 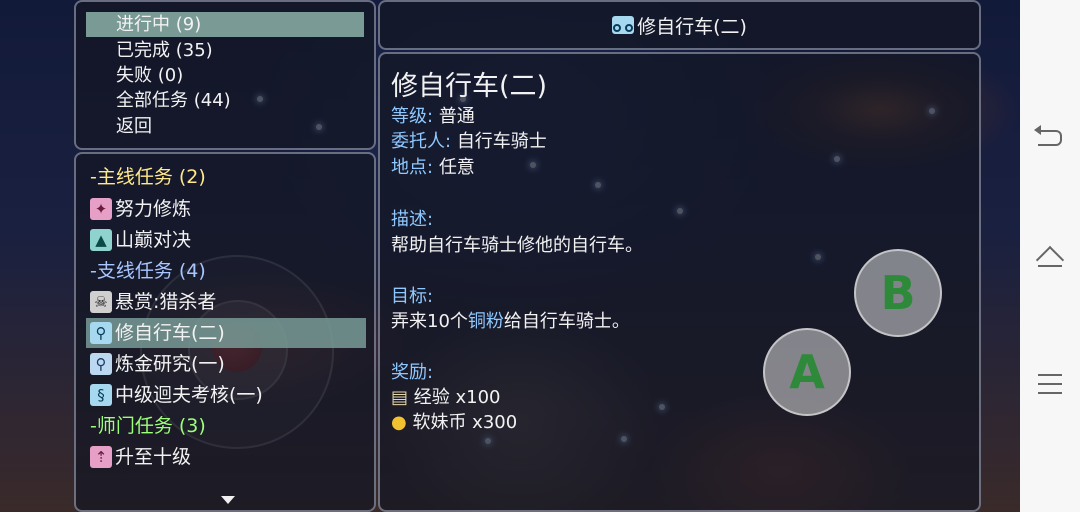 I want to click on header-title-wrap: 修自行车(二), so click(x=679, y=25).